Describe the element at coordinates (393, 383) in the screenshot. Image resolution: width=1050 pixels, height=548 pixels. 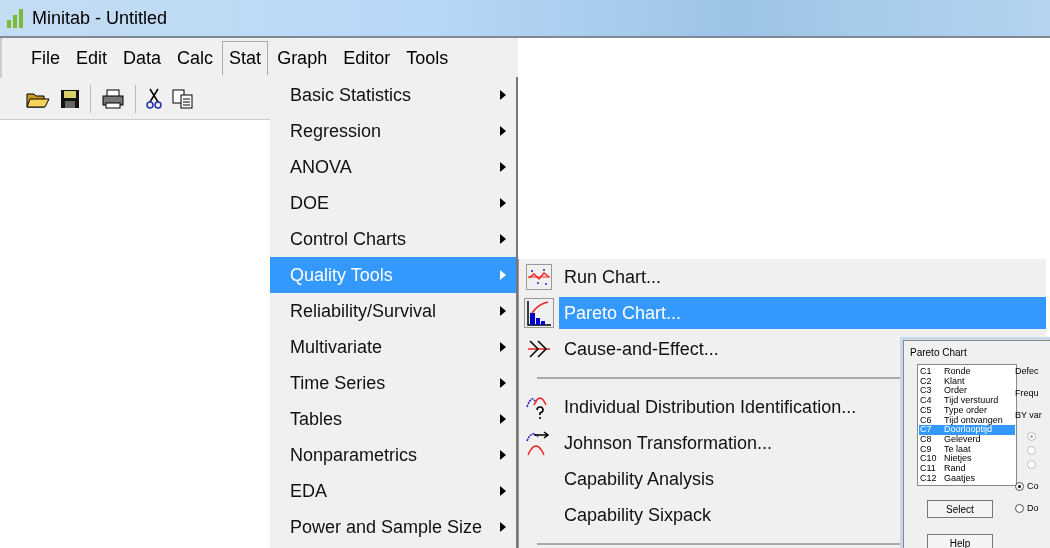
I see `menu-item: Time Series` at that location.